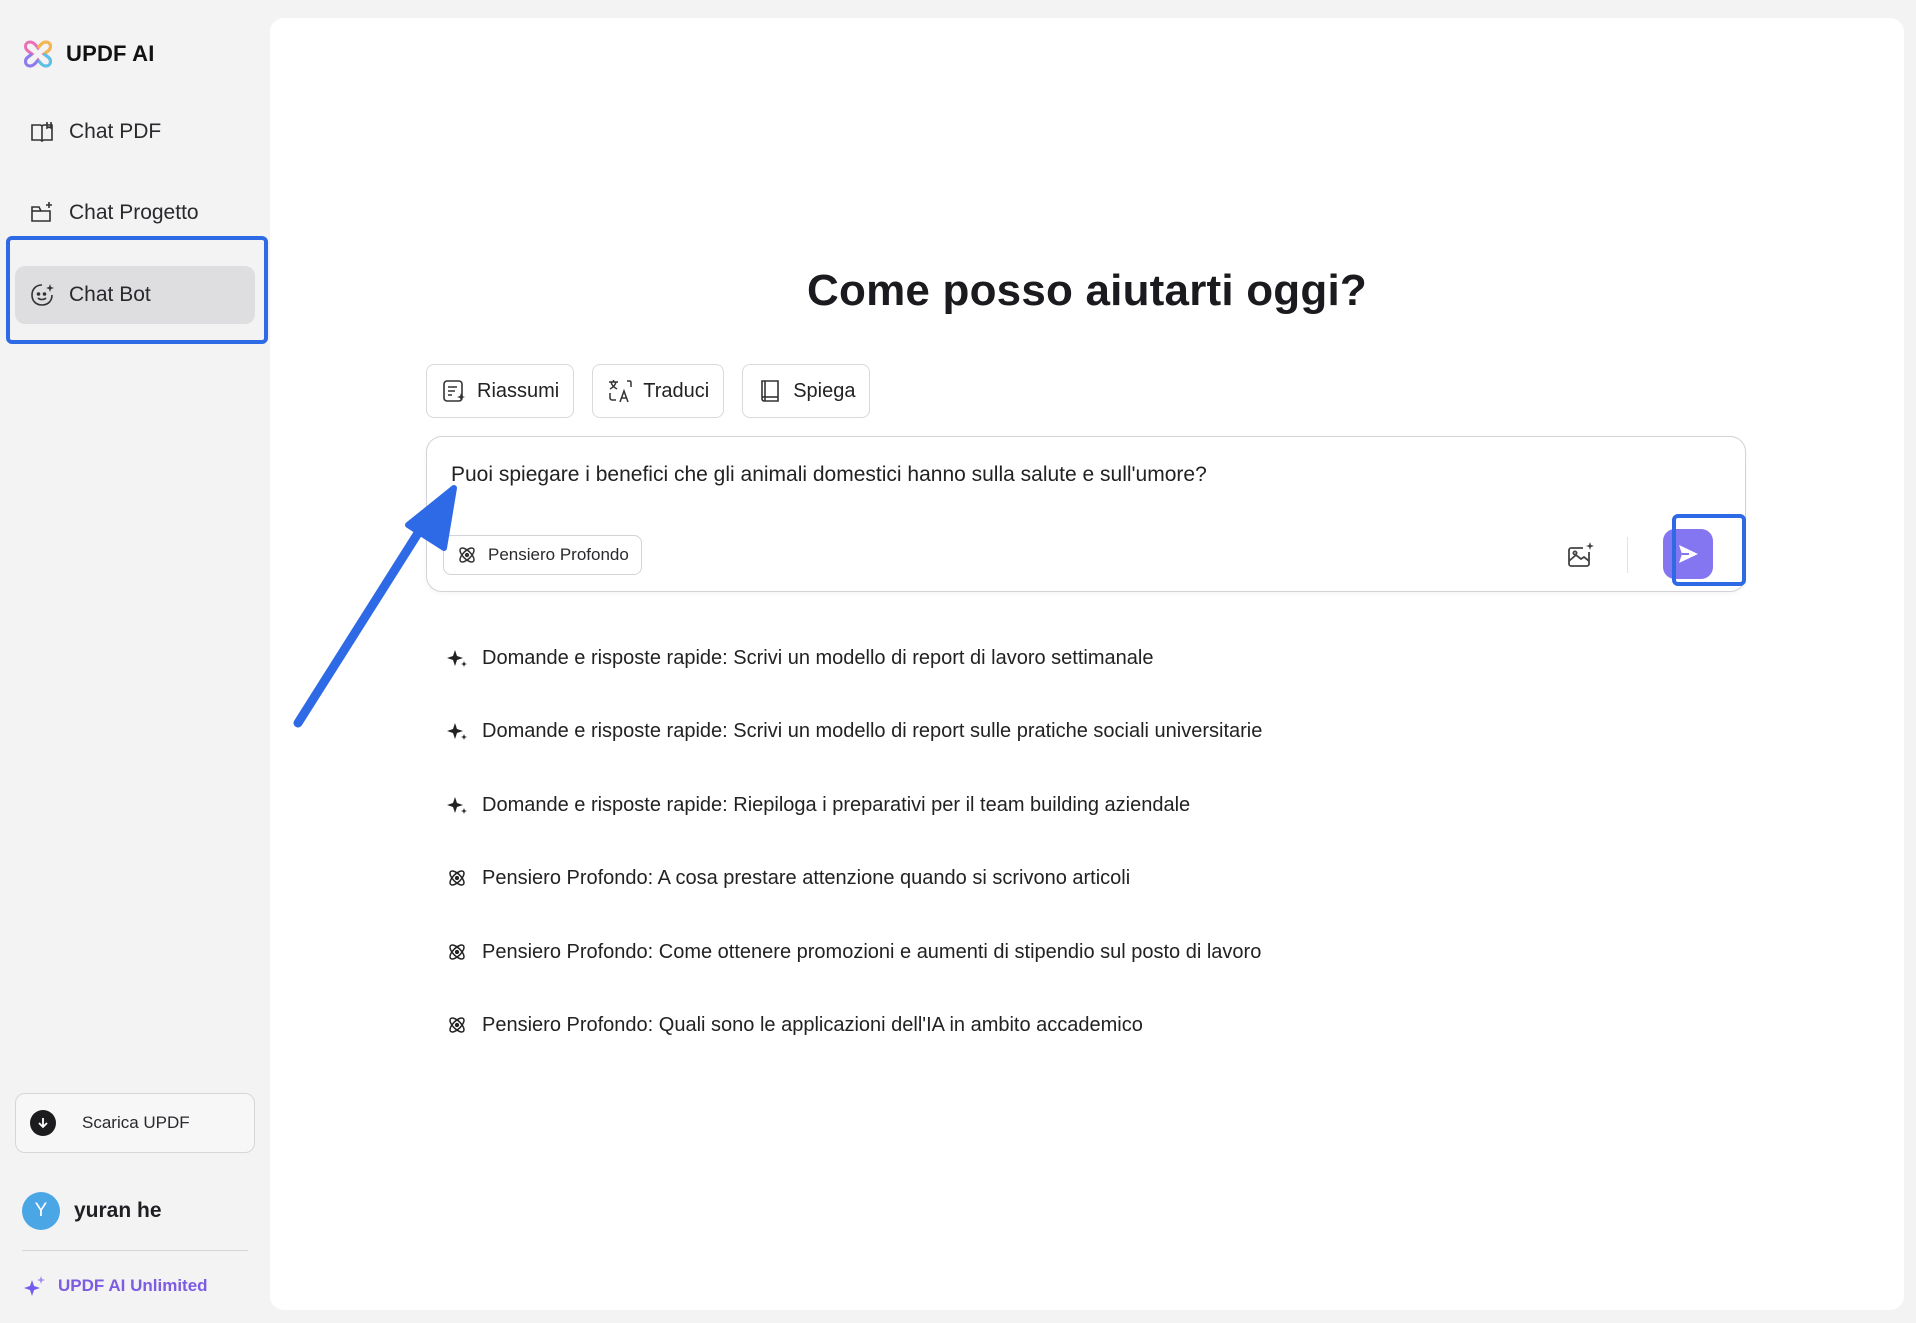 This screenshot has width=1916, height=1323. What do you see at coordinates (110, 53) in the screenshot?
I see `logo-text: UPDF AI` at bounding box center [110, 53].